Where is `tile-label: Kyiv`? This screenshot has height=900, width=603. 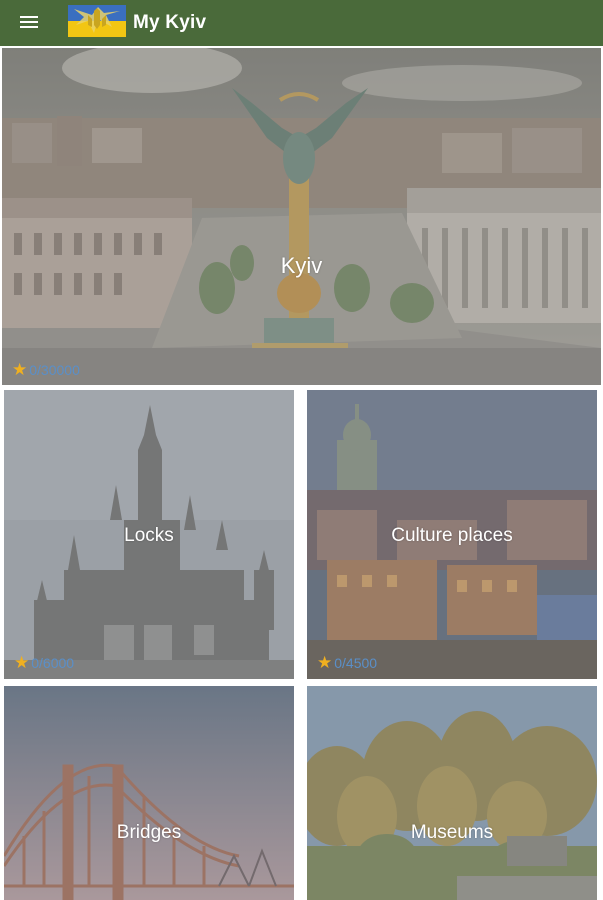 tile-label: Kyiv is located at coordinates (301, 265).